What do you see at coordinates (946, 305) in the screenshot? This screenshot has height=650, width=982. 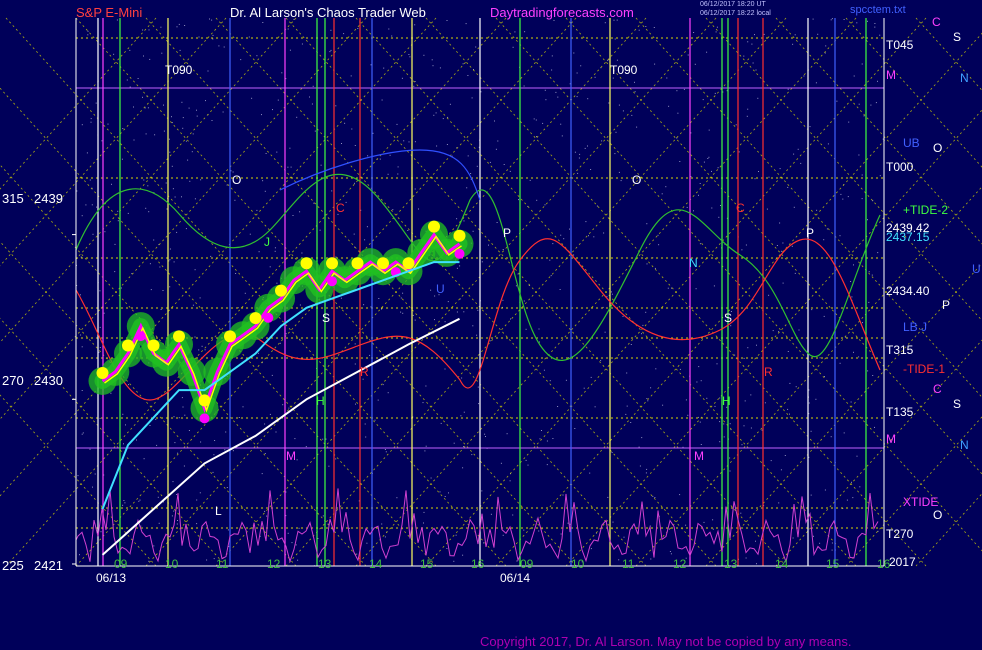 I see `planet-glyph: P` at bounding box center [946, 305].